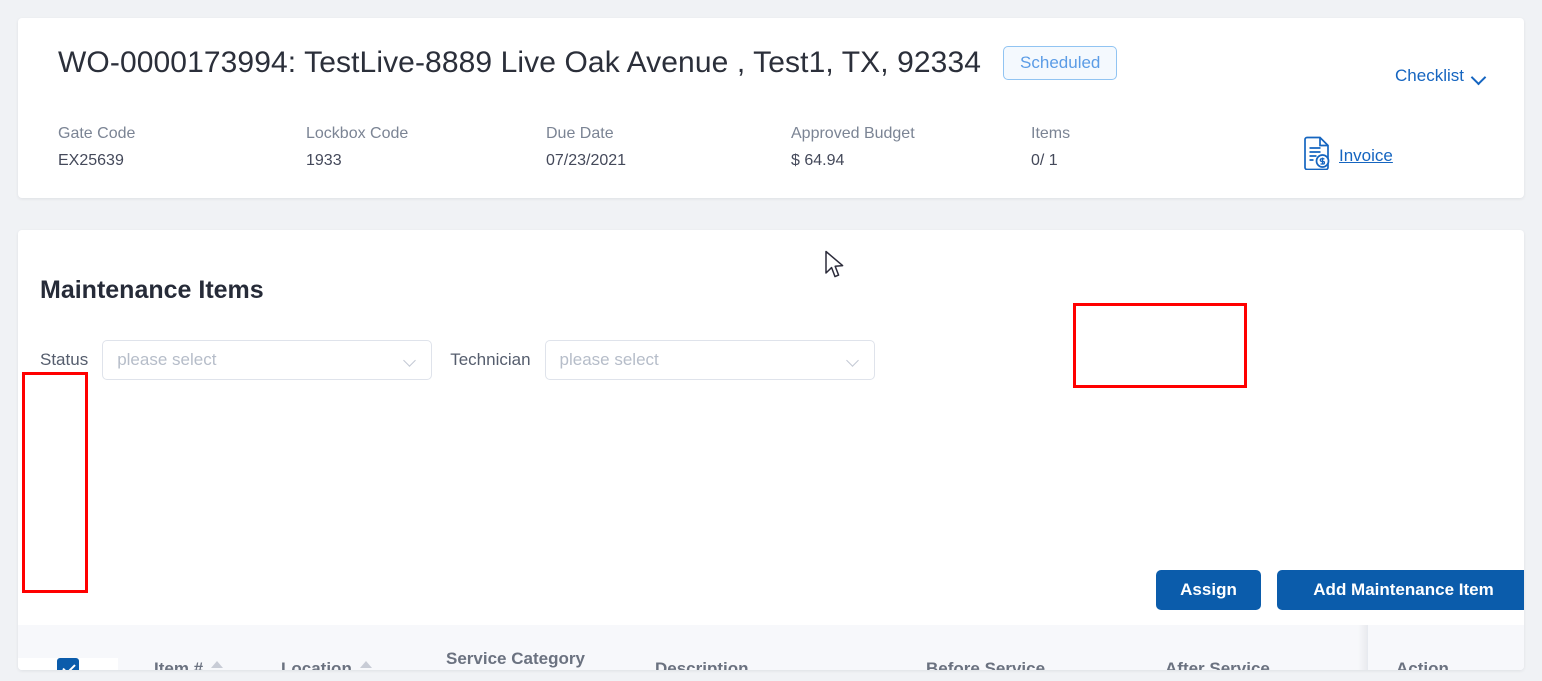  What do you see at coordinates (818, 160) in the screenshot?
I see `meta-value: $ 64.94` at bounding box center [818, 160].